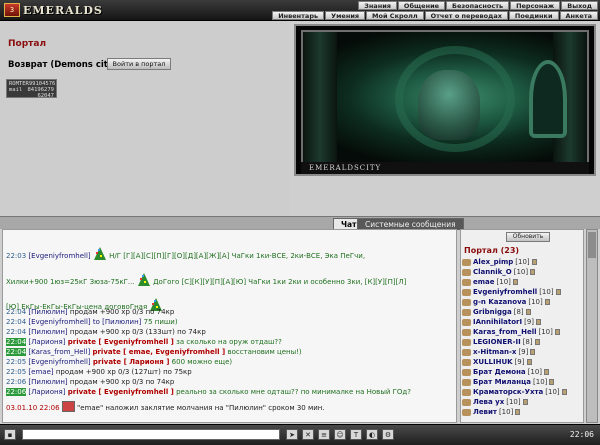  Describe the element at coordinates (388, 434) in the screenshot. I see `settings-icon: ⚙` at that location.